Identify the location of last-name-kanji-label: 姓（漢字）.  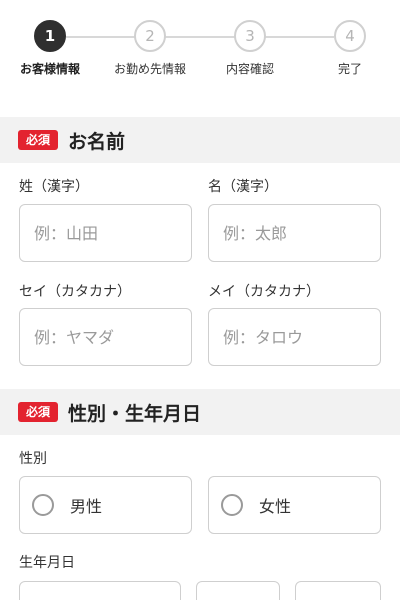
(54, 187).